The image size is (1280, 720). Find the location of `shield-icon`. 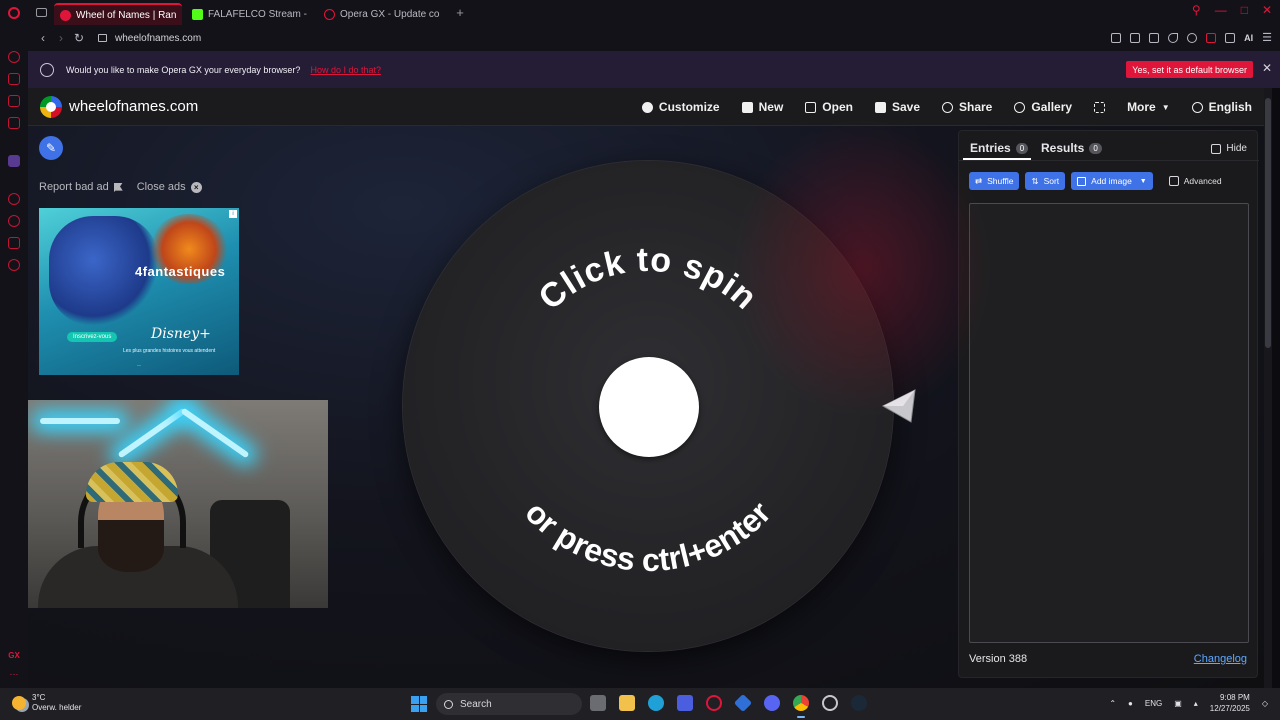

shield-icon is located at coordinates (1154, 37).